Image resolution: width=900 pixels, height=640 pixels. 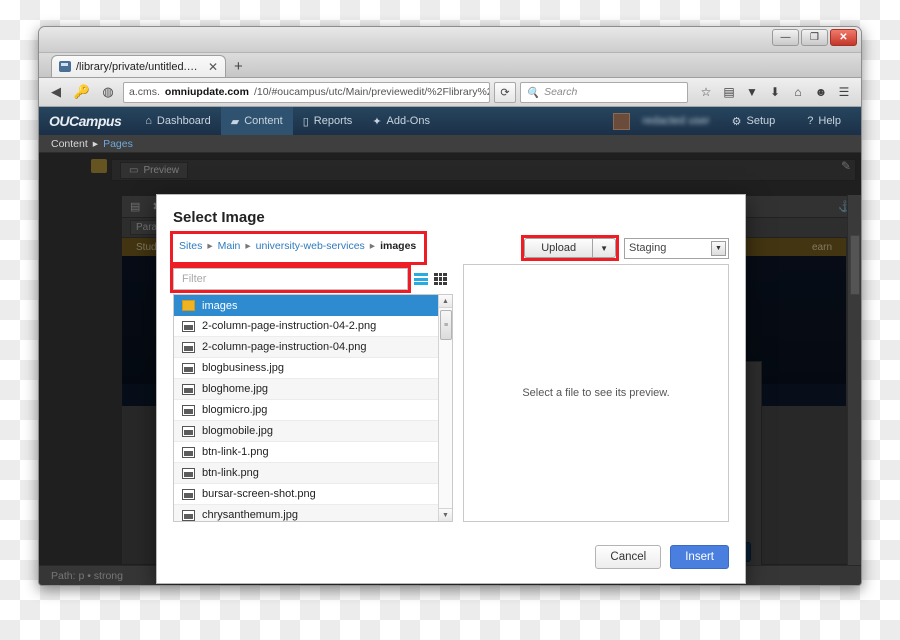 I want to click on downloads-icon: ⬇, so click(x=775, y=92).